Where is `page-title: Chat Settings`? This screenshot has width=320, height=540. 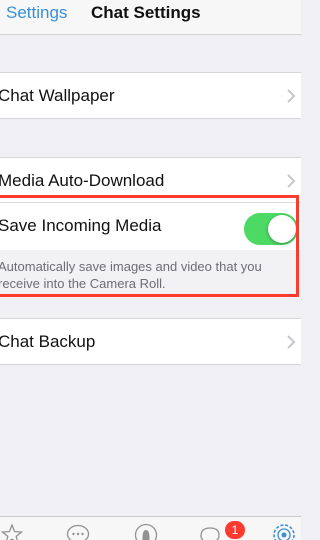
page-title: Chat Settings is located at coordinates (146, 12).